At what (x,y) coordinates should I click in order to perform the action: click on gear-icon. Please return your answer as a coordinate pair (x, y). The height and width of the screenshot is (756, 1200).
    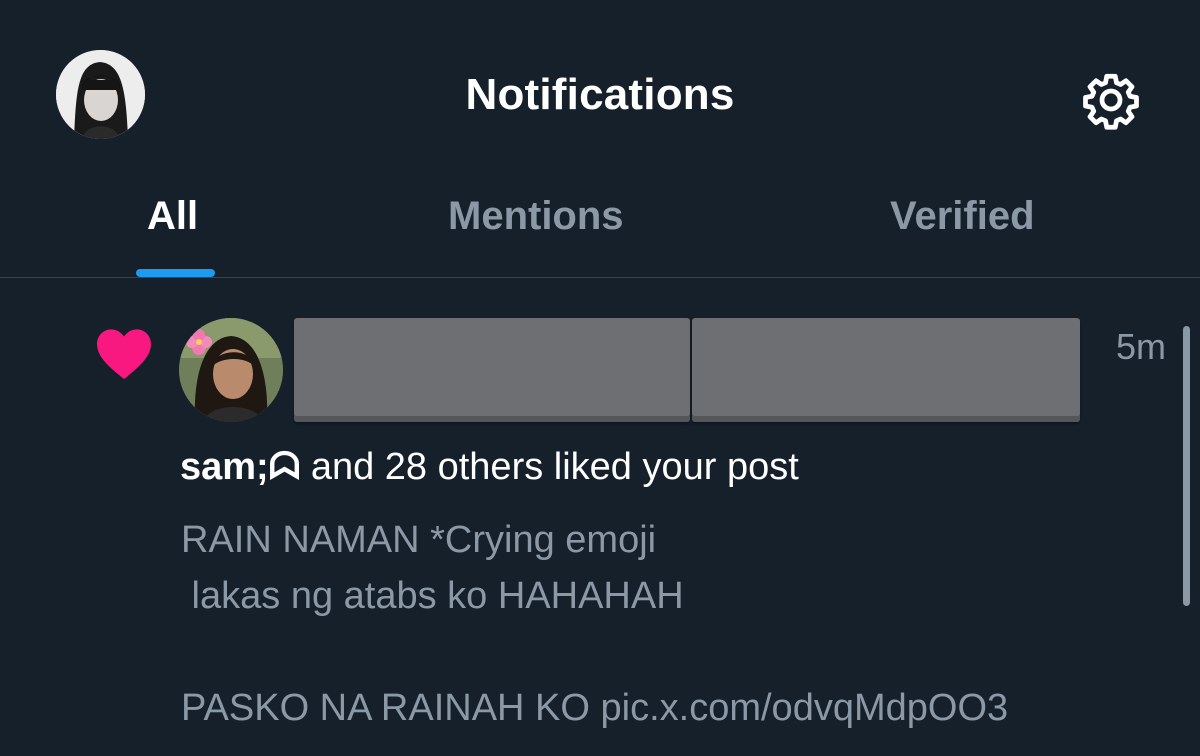
    Looking at the image, I should click on (1111, 101).